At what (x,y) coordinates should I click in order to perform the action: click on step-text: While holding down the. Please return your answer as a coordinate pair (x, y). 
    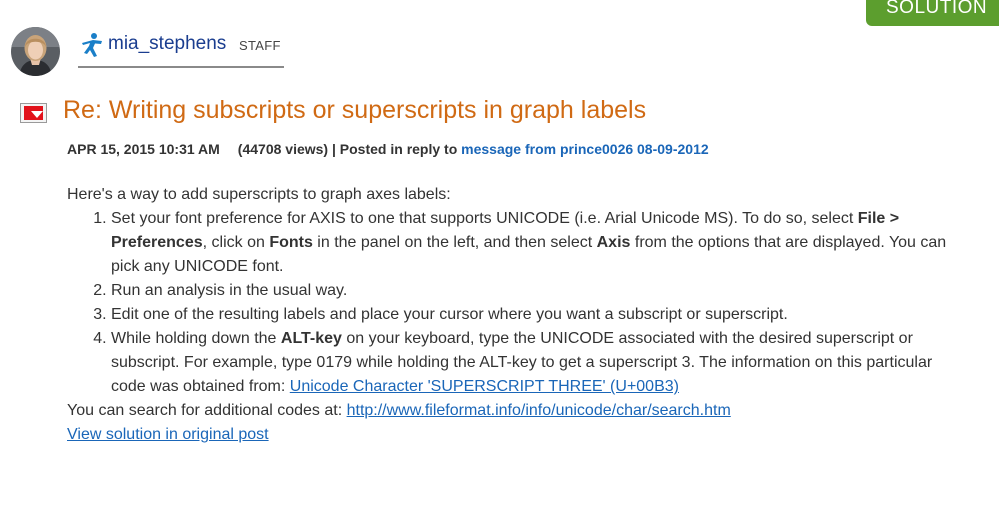
    Looking at the image, I should click on (196, 338).